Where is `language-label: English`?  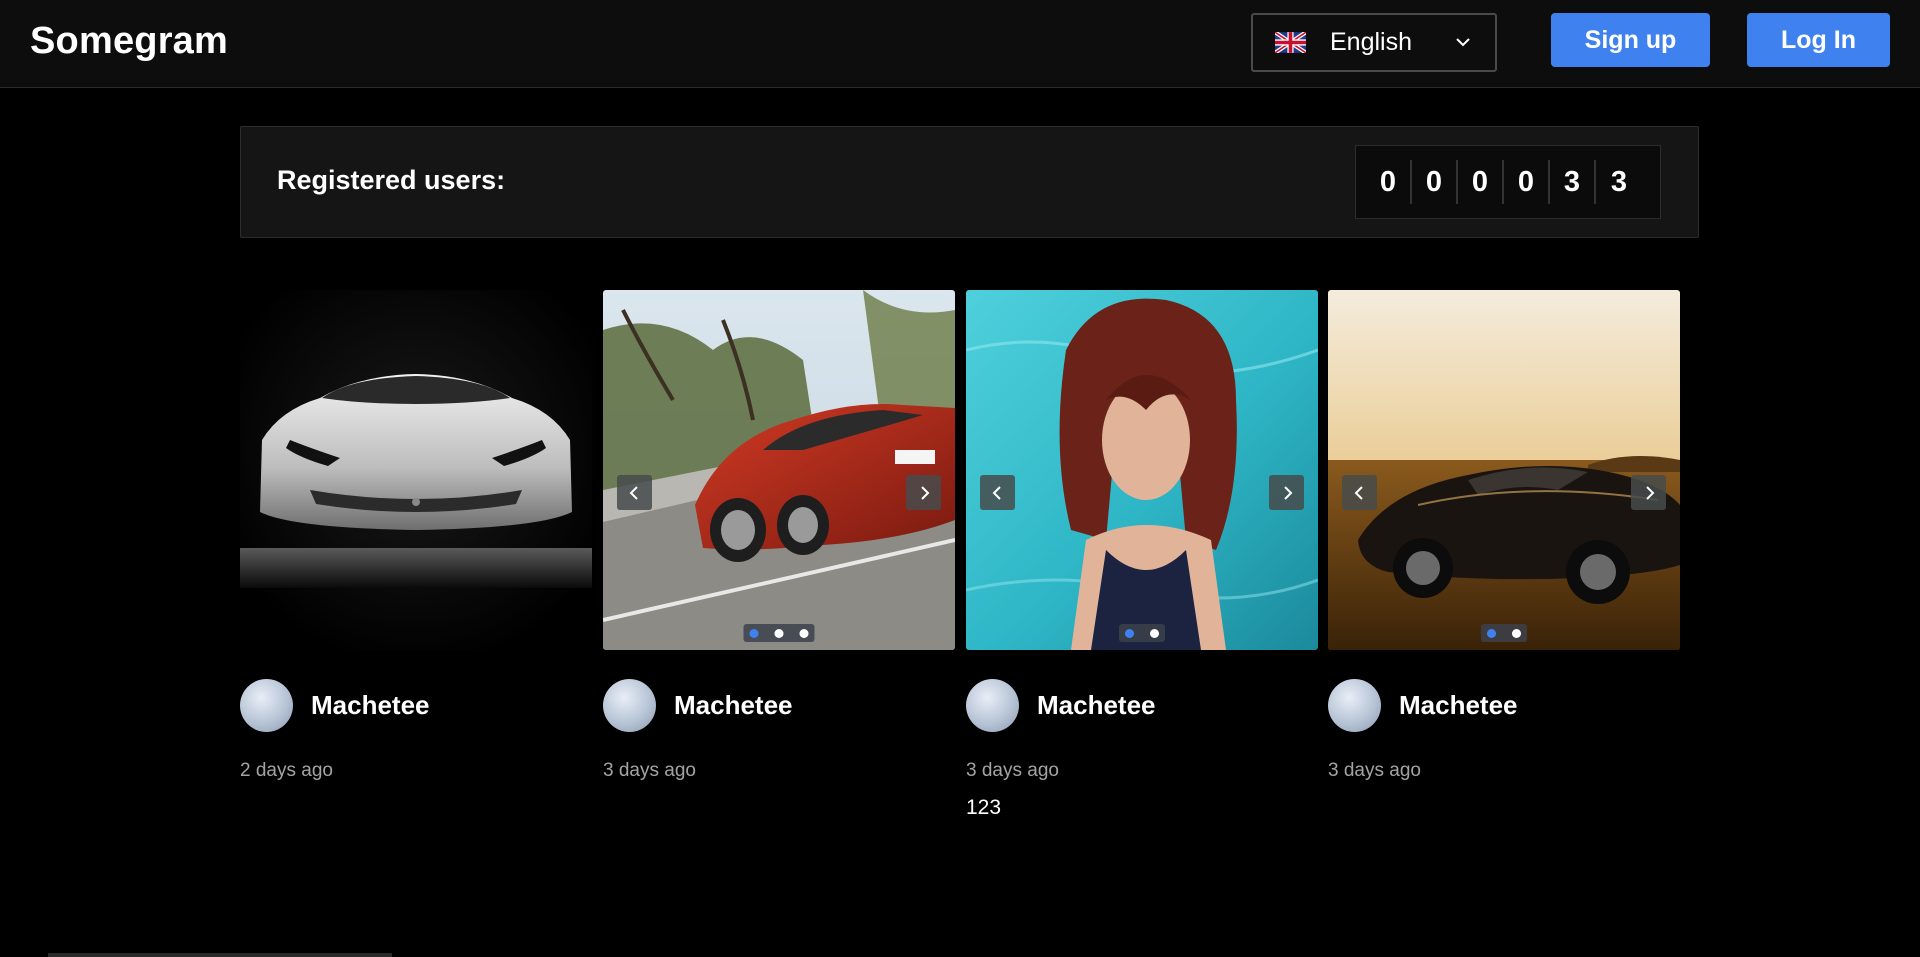 language-label: English is located at coordinates (1371, 42).